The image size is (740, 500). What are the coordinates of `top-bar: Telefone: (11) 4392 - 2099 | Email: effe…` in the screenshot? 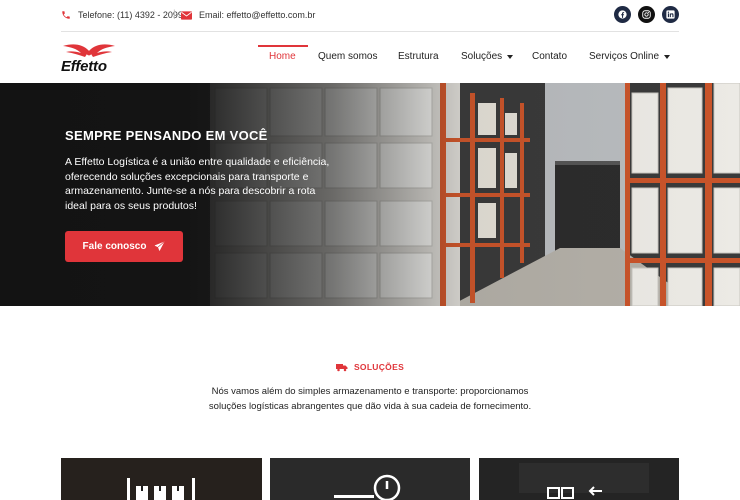 It's located at (370, 16).